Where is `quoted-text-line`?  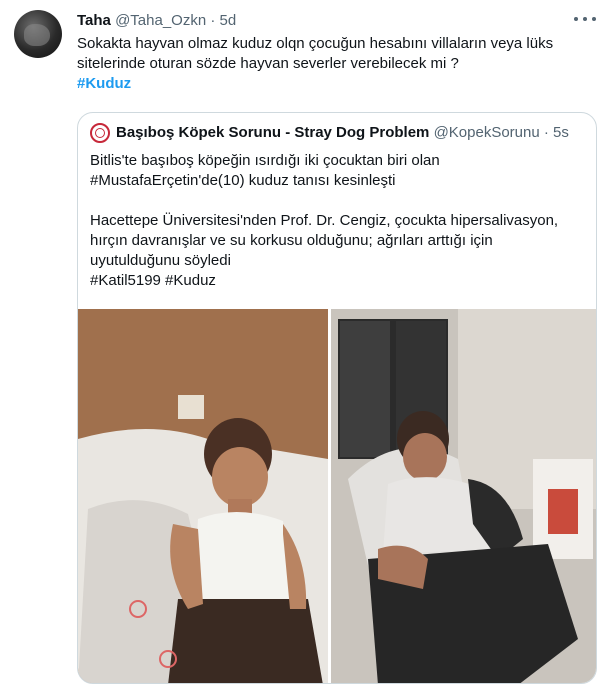 quoted-text-line is located at coordinates (340, 201).